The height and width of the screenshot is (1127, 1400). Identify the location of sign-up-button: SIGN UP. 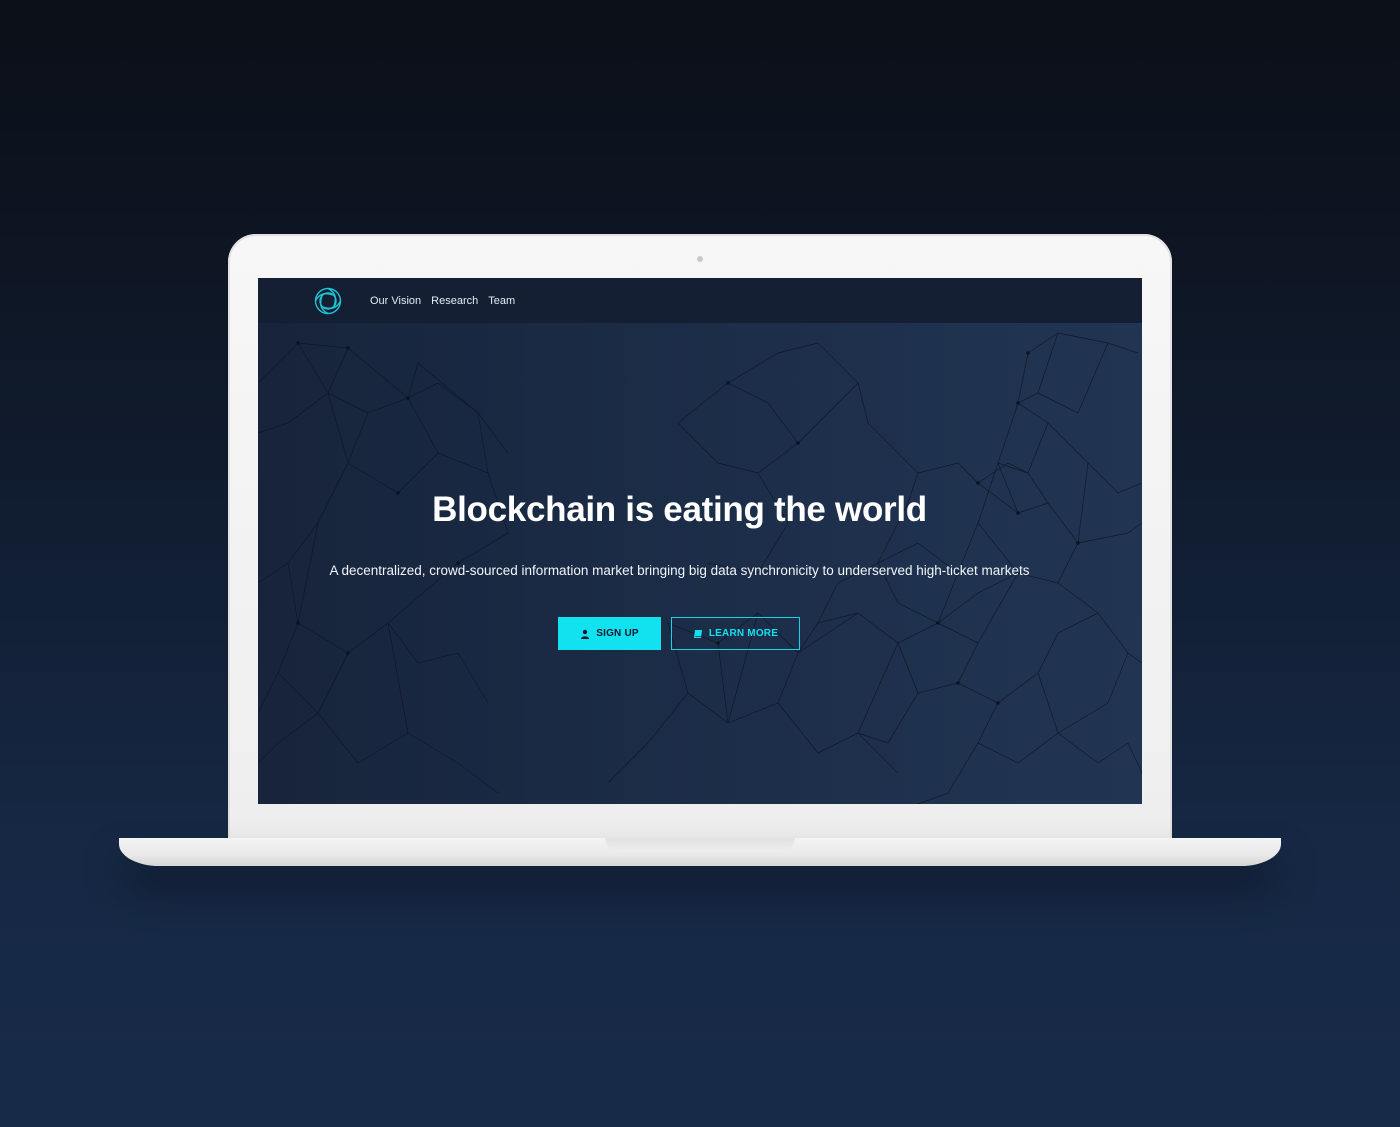
(609, 633).